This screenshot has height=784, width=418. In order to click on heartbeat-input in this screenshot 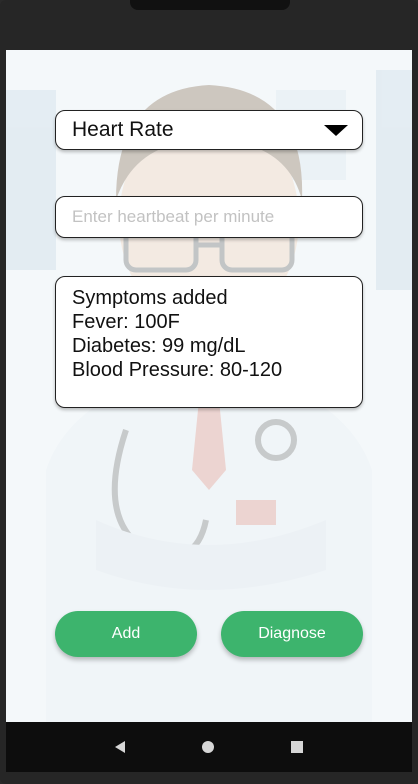, I will do `click(209, 217)`.